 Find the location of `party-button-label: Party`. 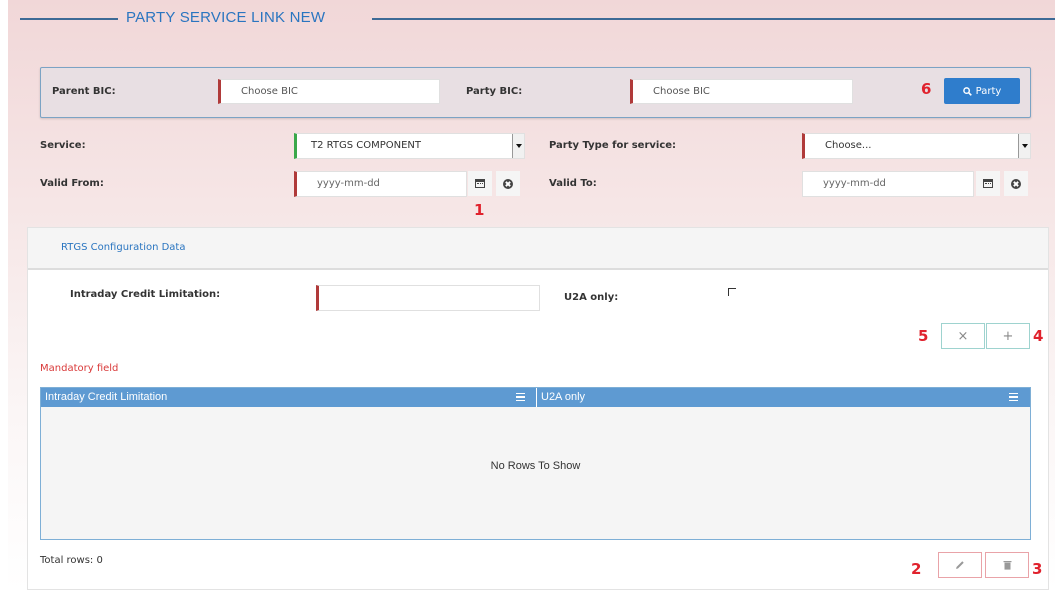

party-button-label: Party is located at coordinates (988, 91).